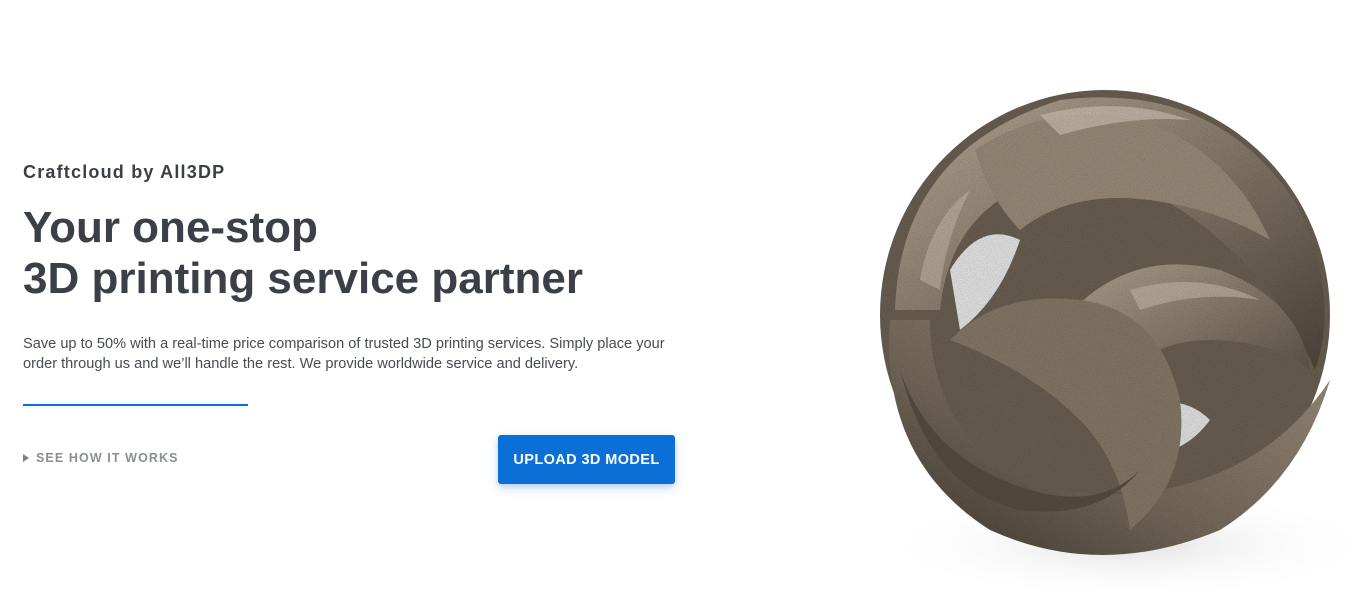  What do you see at coordinates (170, 227) in the screenshot?
I see `page-title-line-1: Your one-stop` at bounding box center [170, 227].